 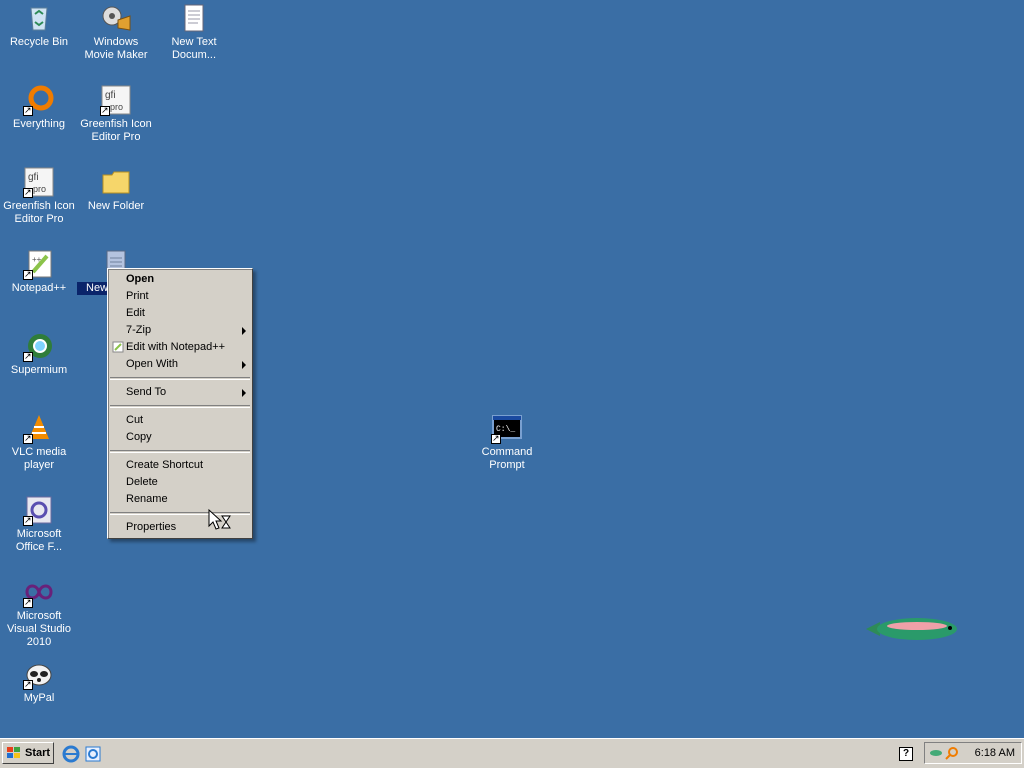 I want to click on icon-label: Windows Movie Maker, so click(x=116, y=48).